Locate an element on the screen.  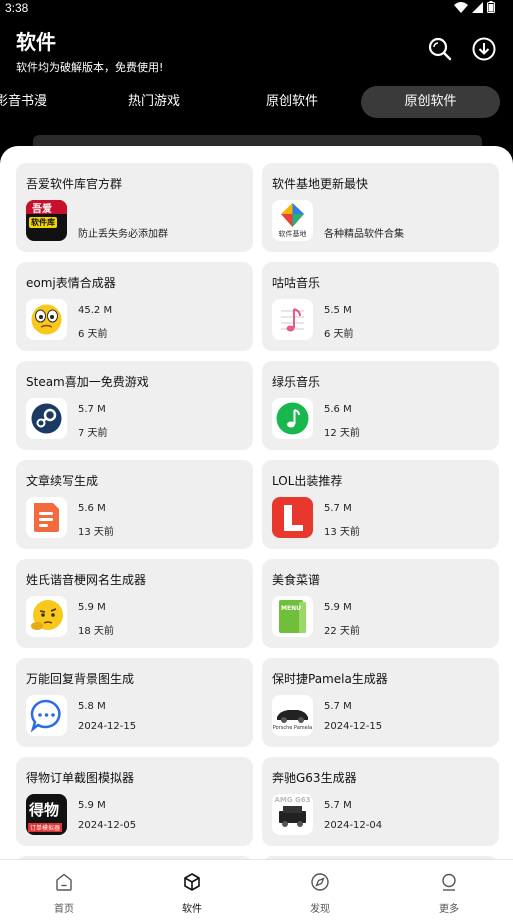
app-description: 各种精品软件合集 is located at coordinates (364, 234).